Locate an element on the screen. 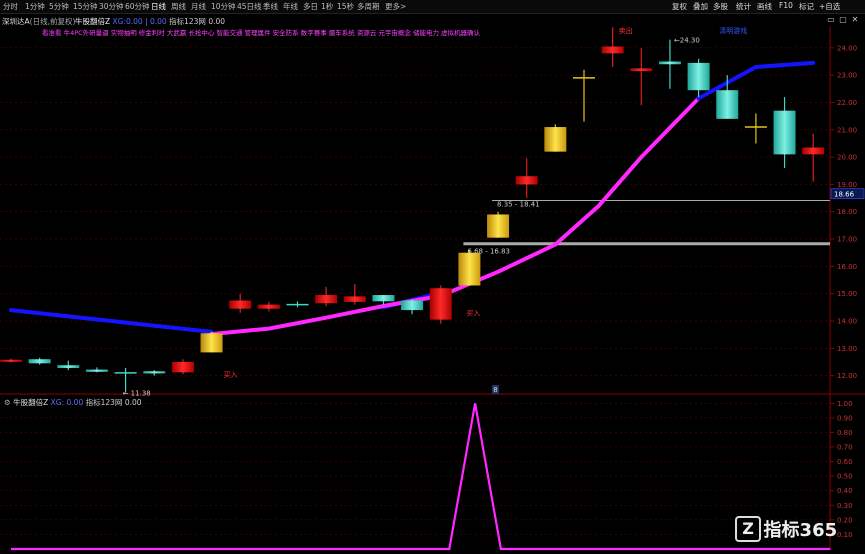  lower-sub-value: 0.00 is located at coordinates (133, 402).